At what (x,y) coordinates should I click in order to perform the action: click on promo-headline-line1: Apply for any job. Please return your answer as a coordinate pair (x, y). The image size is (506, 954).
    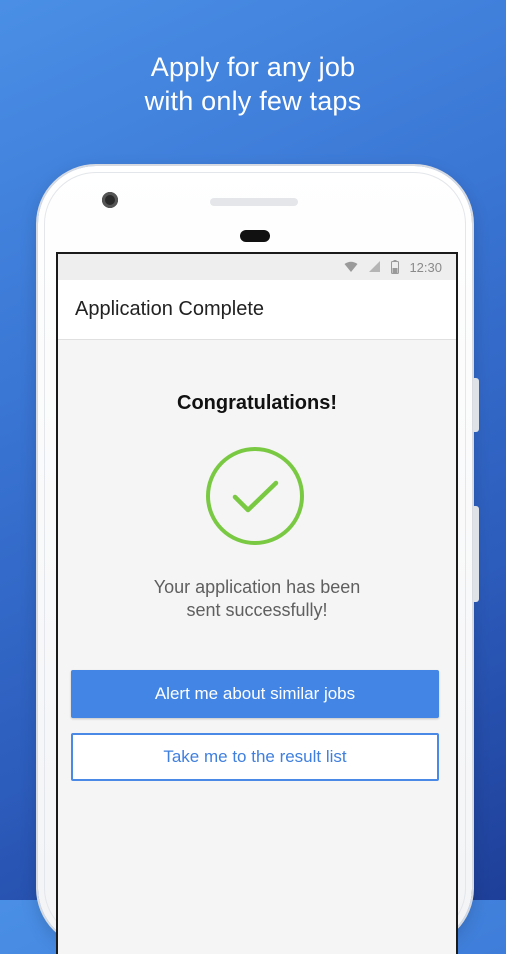
    Looking at the image, I should click on (253, 67).